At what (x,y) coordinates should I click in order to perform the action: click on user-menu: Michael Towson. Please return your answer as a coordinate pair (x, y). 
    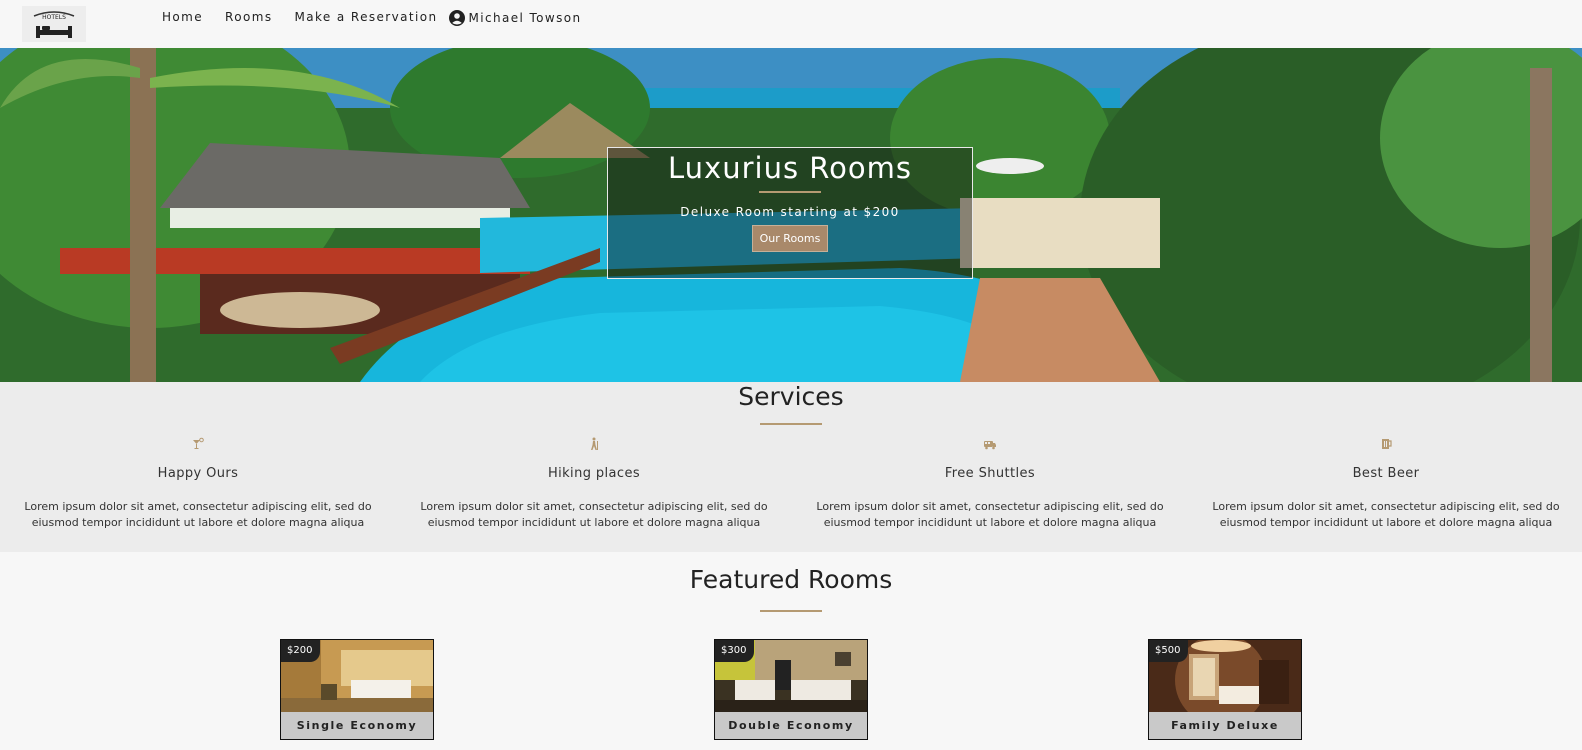
    Looking at the image, I should click on (515, 18).